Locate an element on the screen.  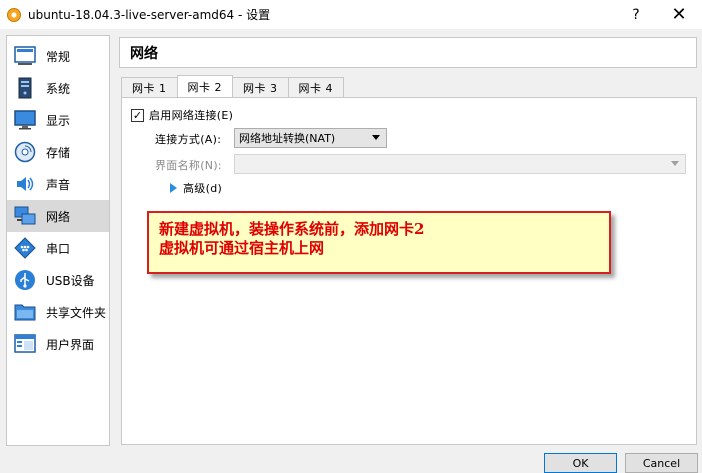
sidebar-item-label: 常规 is located at coordinates (58, 56).